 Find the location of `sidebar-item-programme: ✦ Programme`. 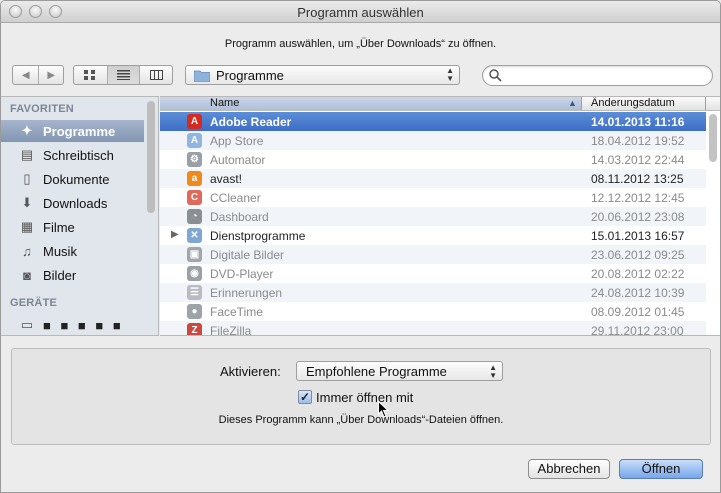

sidebar-item-programme: ✦ Programme is located at coordinates (72, 131).